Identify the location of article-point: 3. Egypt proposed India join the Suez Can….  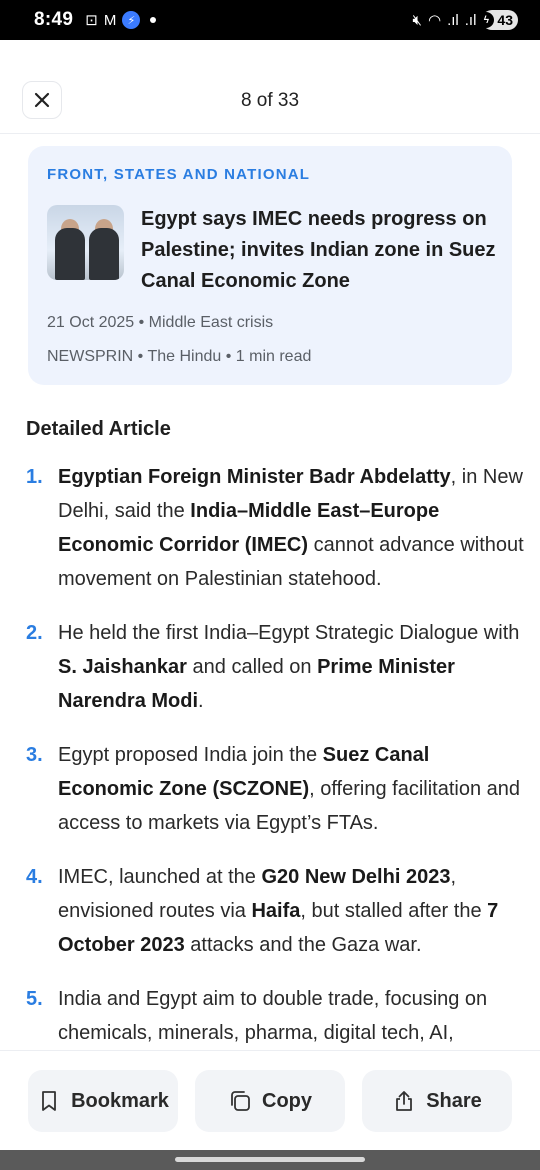
(276, 789).